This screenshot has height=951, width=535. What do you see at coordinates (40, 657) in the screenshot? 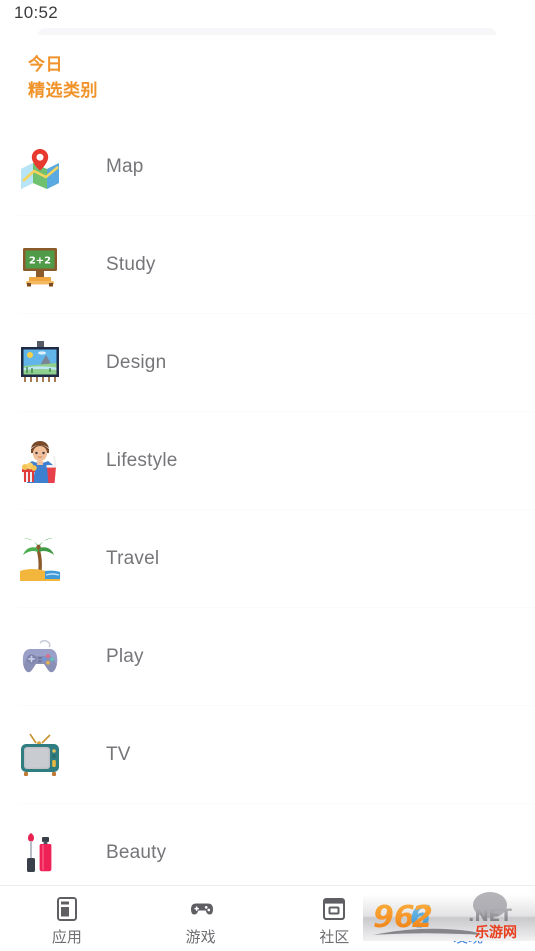
I see `game-controller-icon` at bounding box center [40, 657].